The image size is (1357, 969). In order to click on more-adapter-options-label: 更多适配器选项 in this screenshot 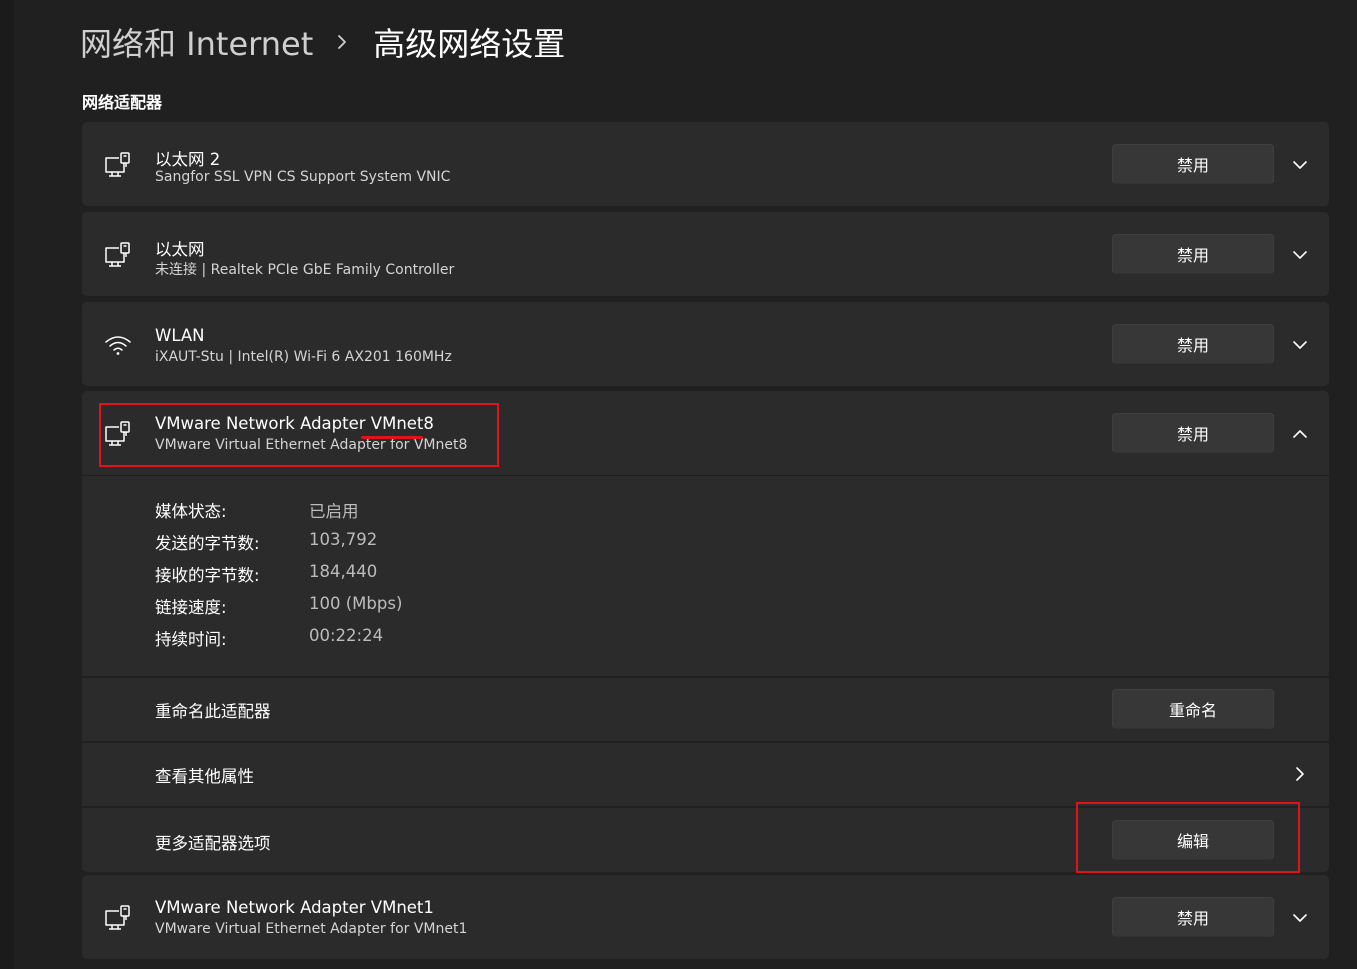, I will do `click(213, 843)`.